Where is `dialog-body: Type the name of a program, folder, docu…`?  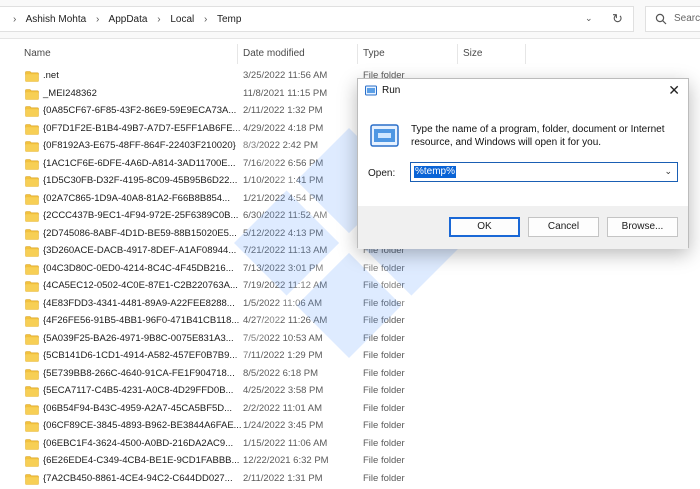
dialog-body: Type the name of a program, folder, docu… is located at coordinates (523, 176).